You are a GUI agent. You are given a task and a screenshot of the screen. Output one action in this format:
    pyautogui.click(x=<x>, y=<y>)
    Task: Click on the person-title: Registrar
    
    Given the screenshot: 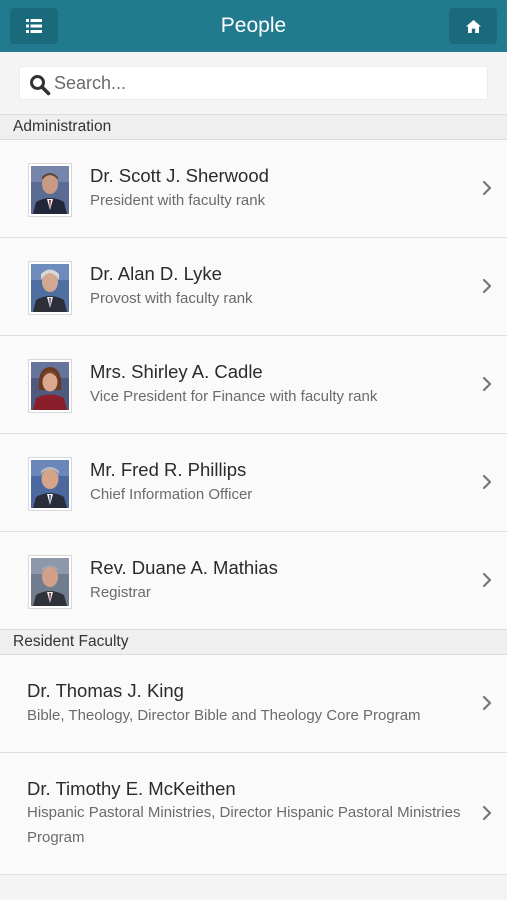 What is the action you would take?
    pyautogui.click(x=120, y=592)
    